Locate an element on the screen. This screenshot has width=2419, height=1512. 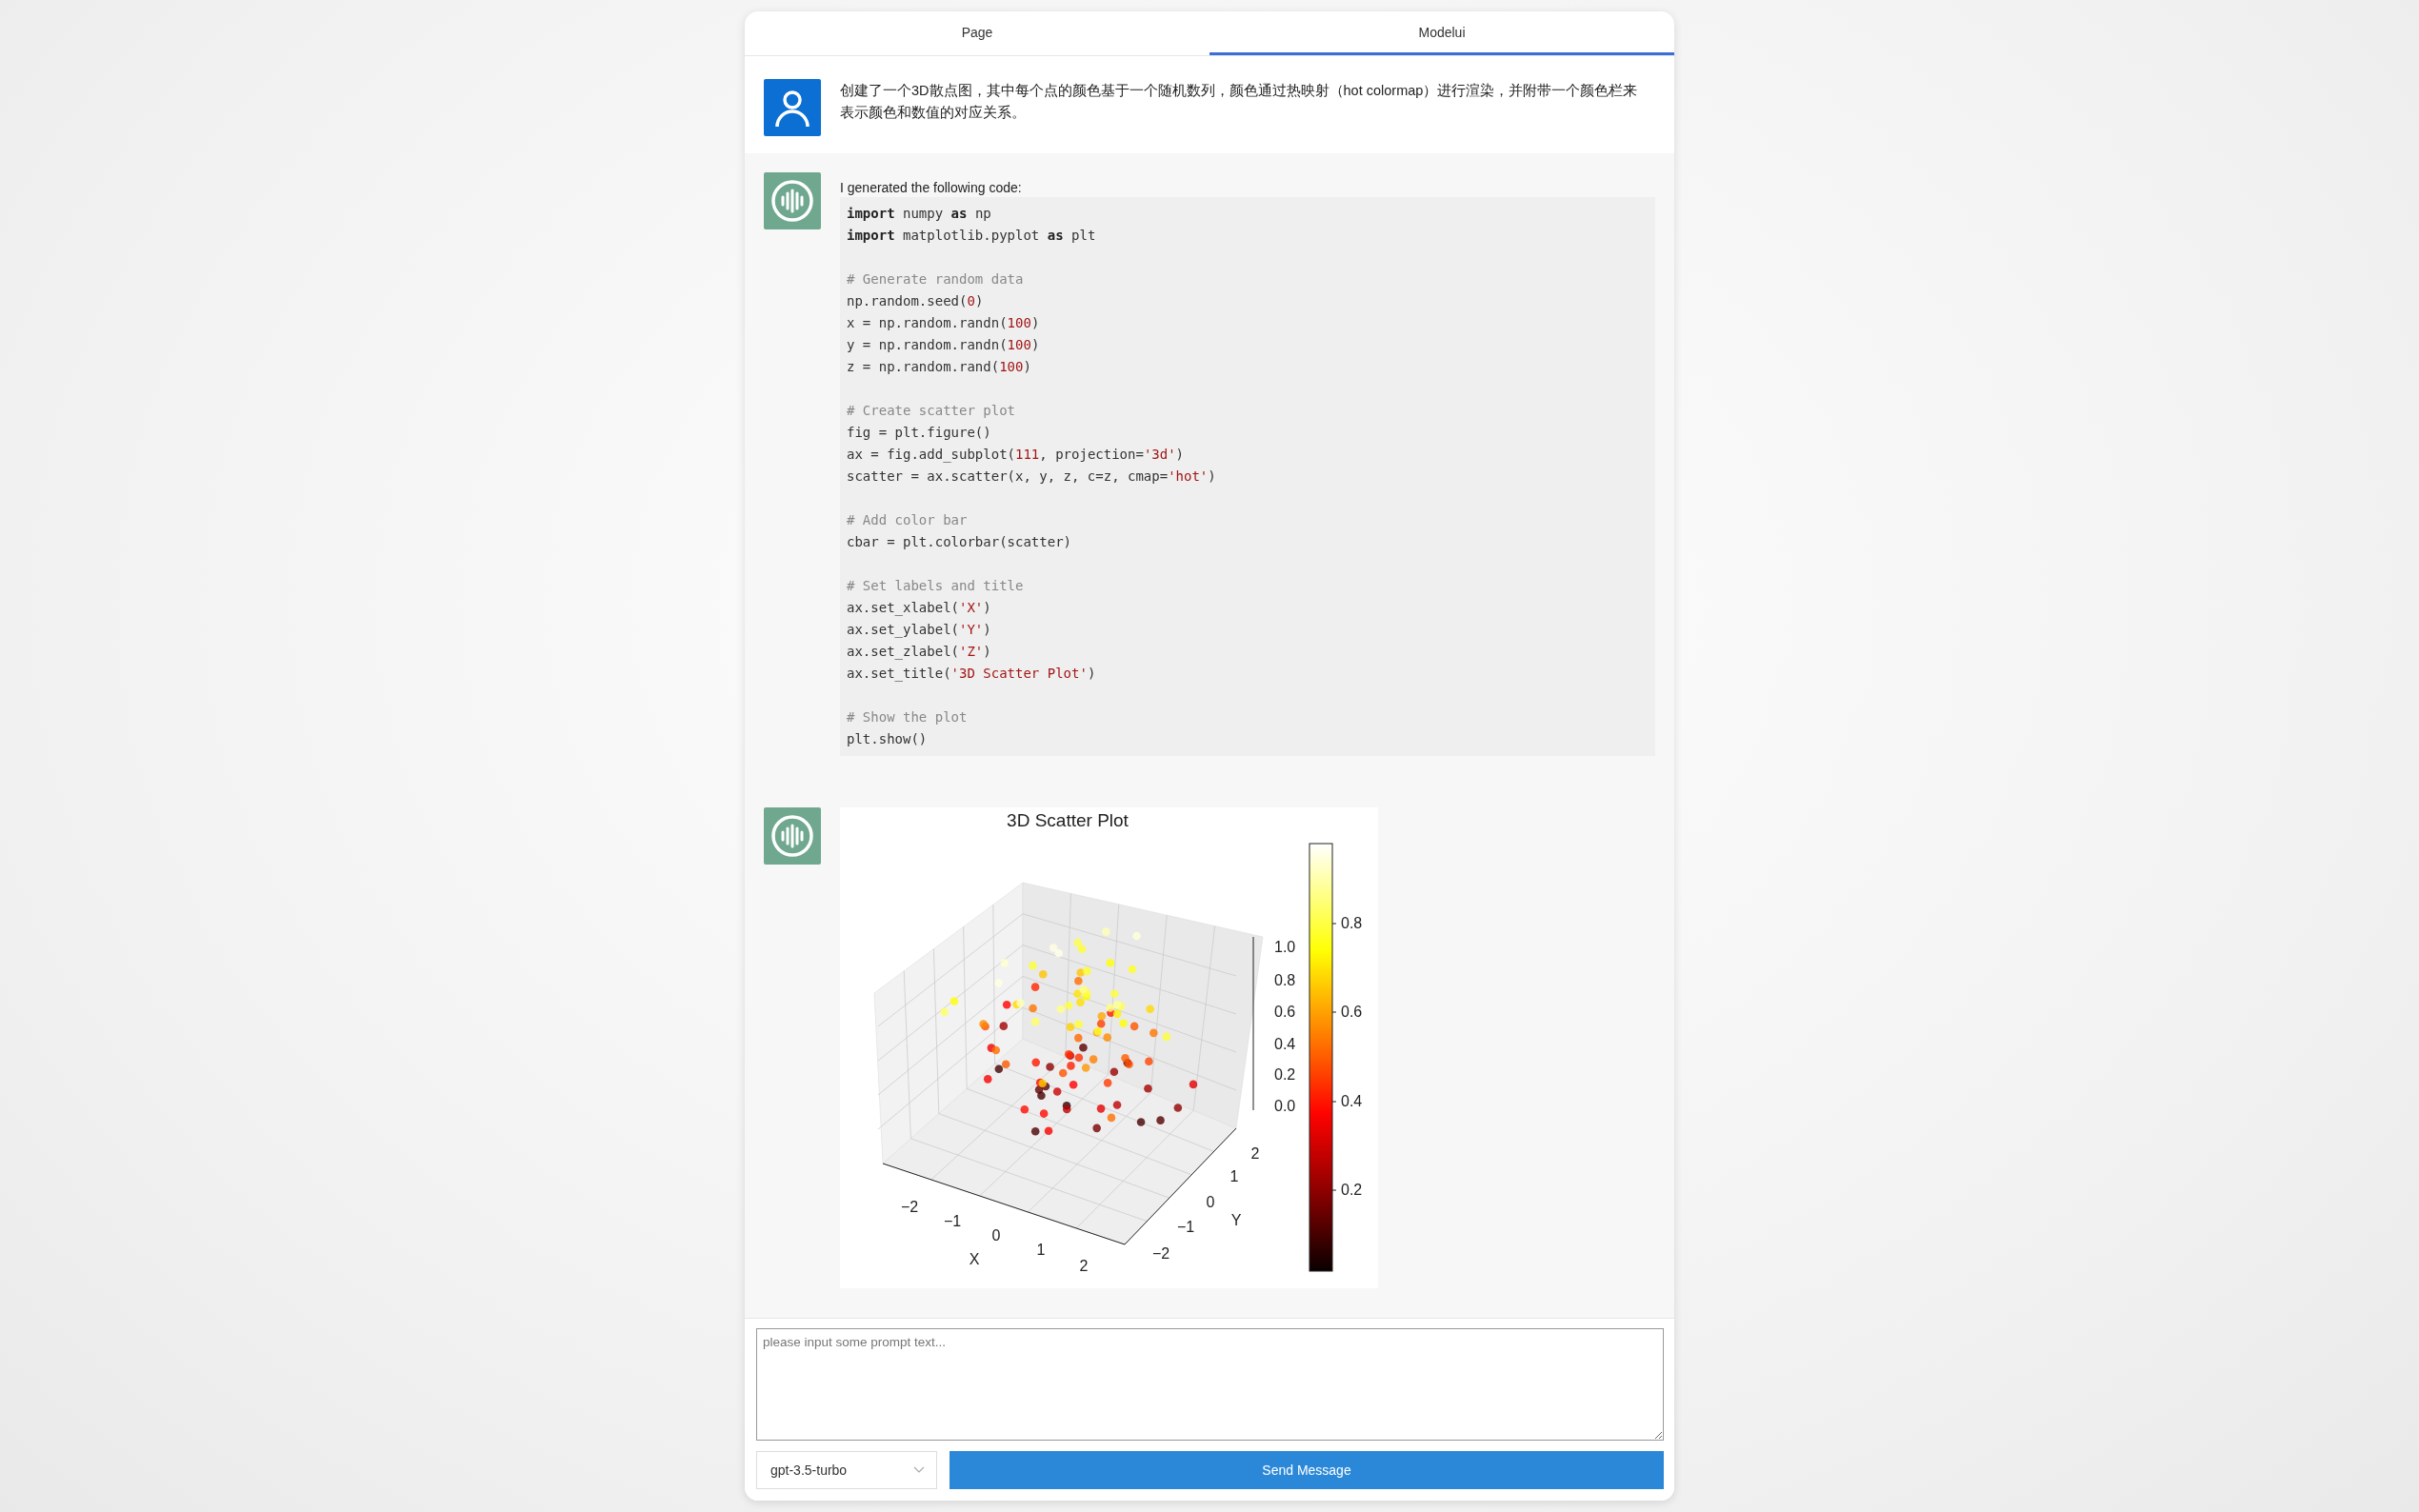
axis-label: Y is located at coordinates (1236, 1220).